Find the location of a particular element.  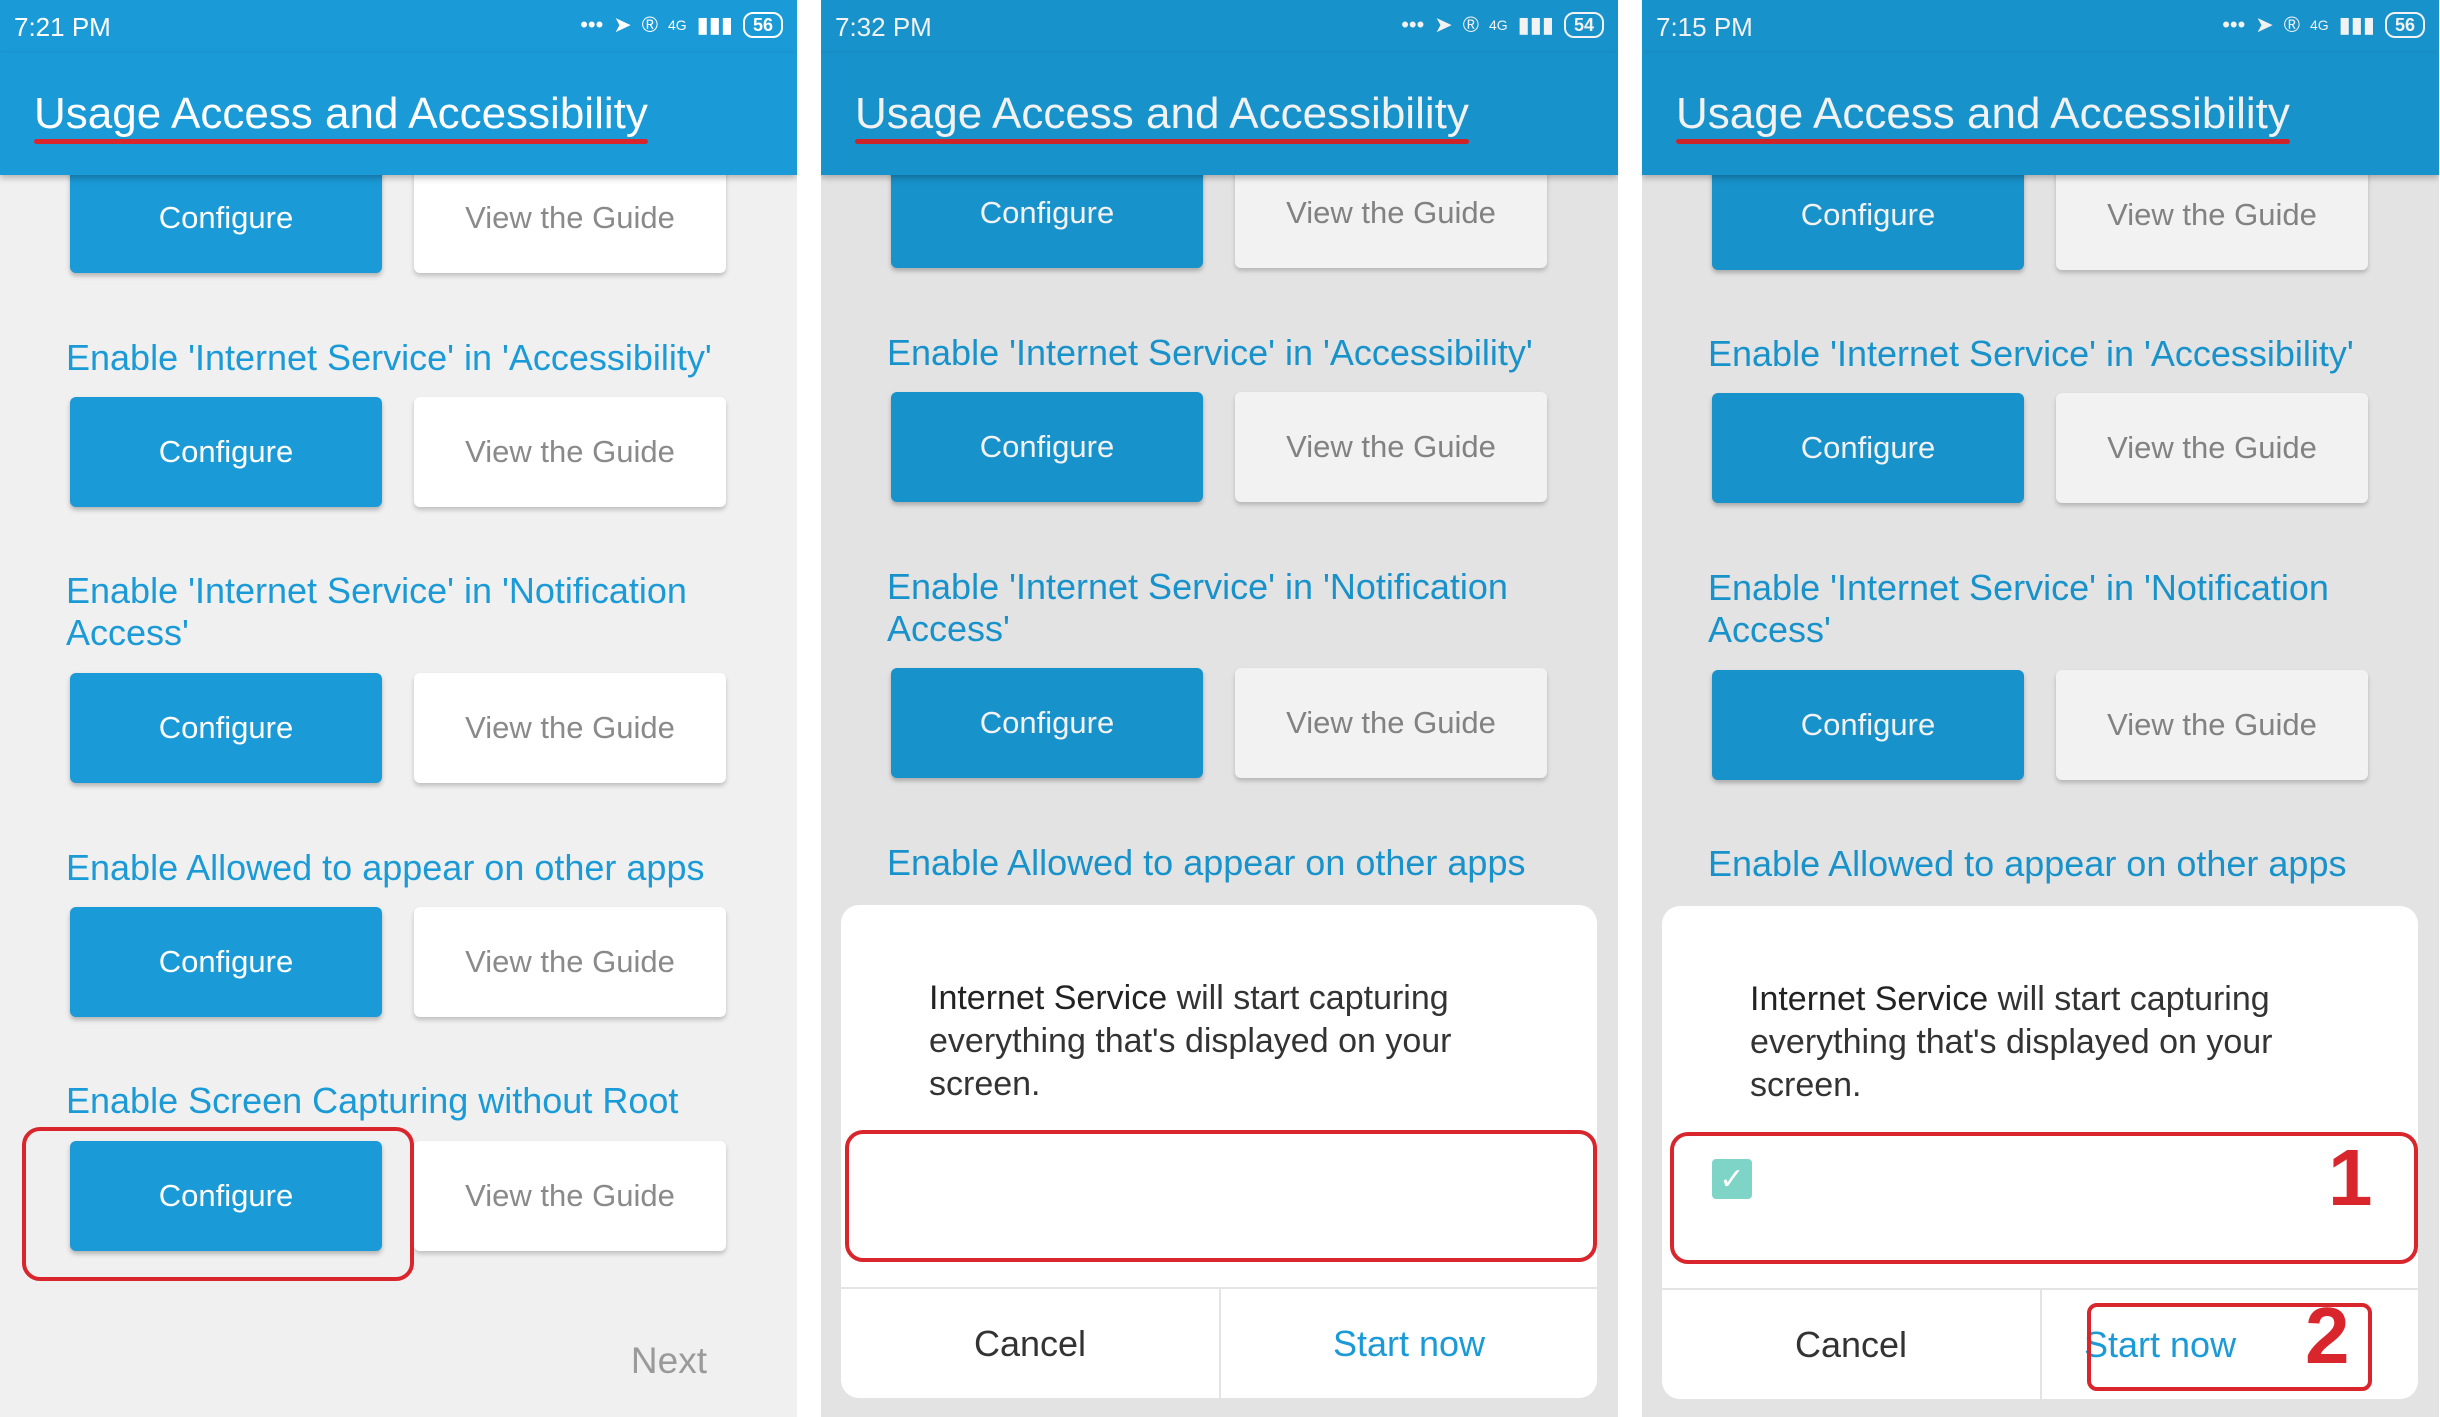

title-underline-annotation is located at coordinates (341, 141).